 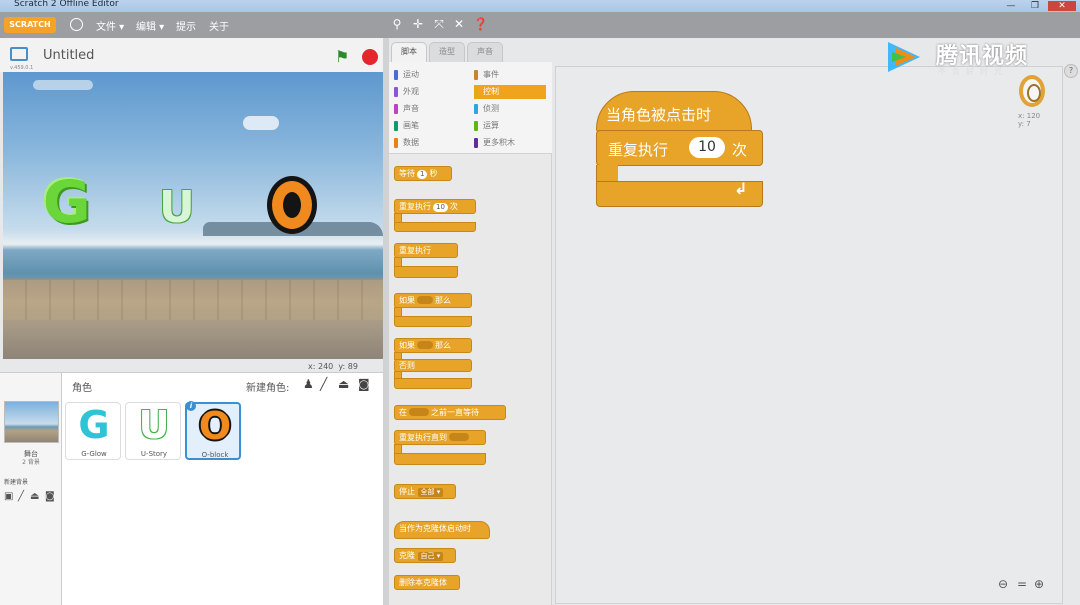 What do you see at coordinates (480, 24) in the screenshot?
I see `help-icon: ❓` at bounding box center [480, 24].